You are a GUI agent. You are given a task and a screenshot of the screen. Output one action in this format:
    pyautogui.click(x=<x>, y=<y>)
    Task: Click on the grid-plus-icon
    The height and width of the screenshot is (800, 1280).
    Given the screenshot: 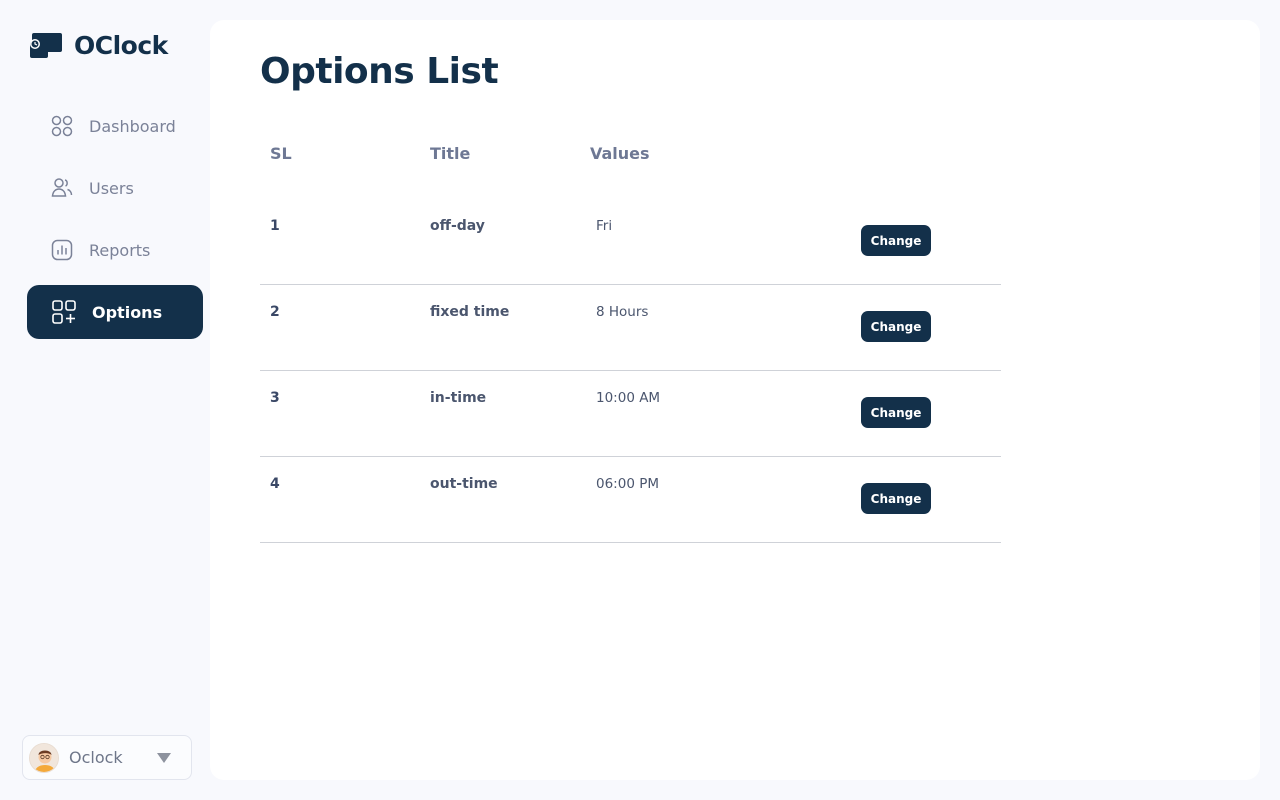 What is the action you would take?
    pyautogui.click(x=64, y=312)
    